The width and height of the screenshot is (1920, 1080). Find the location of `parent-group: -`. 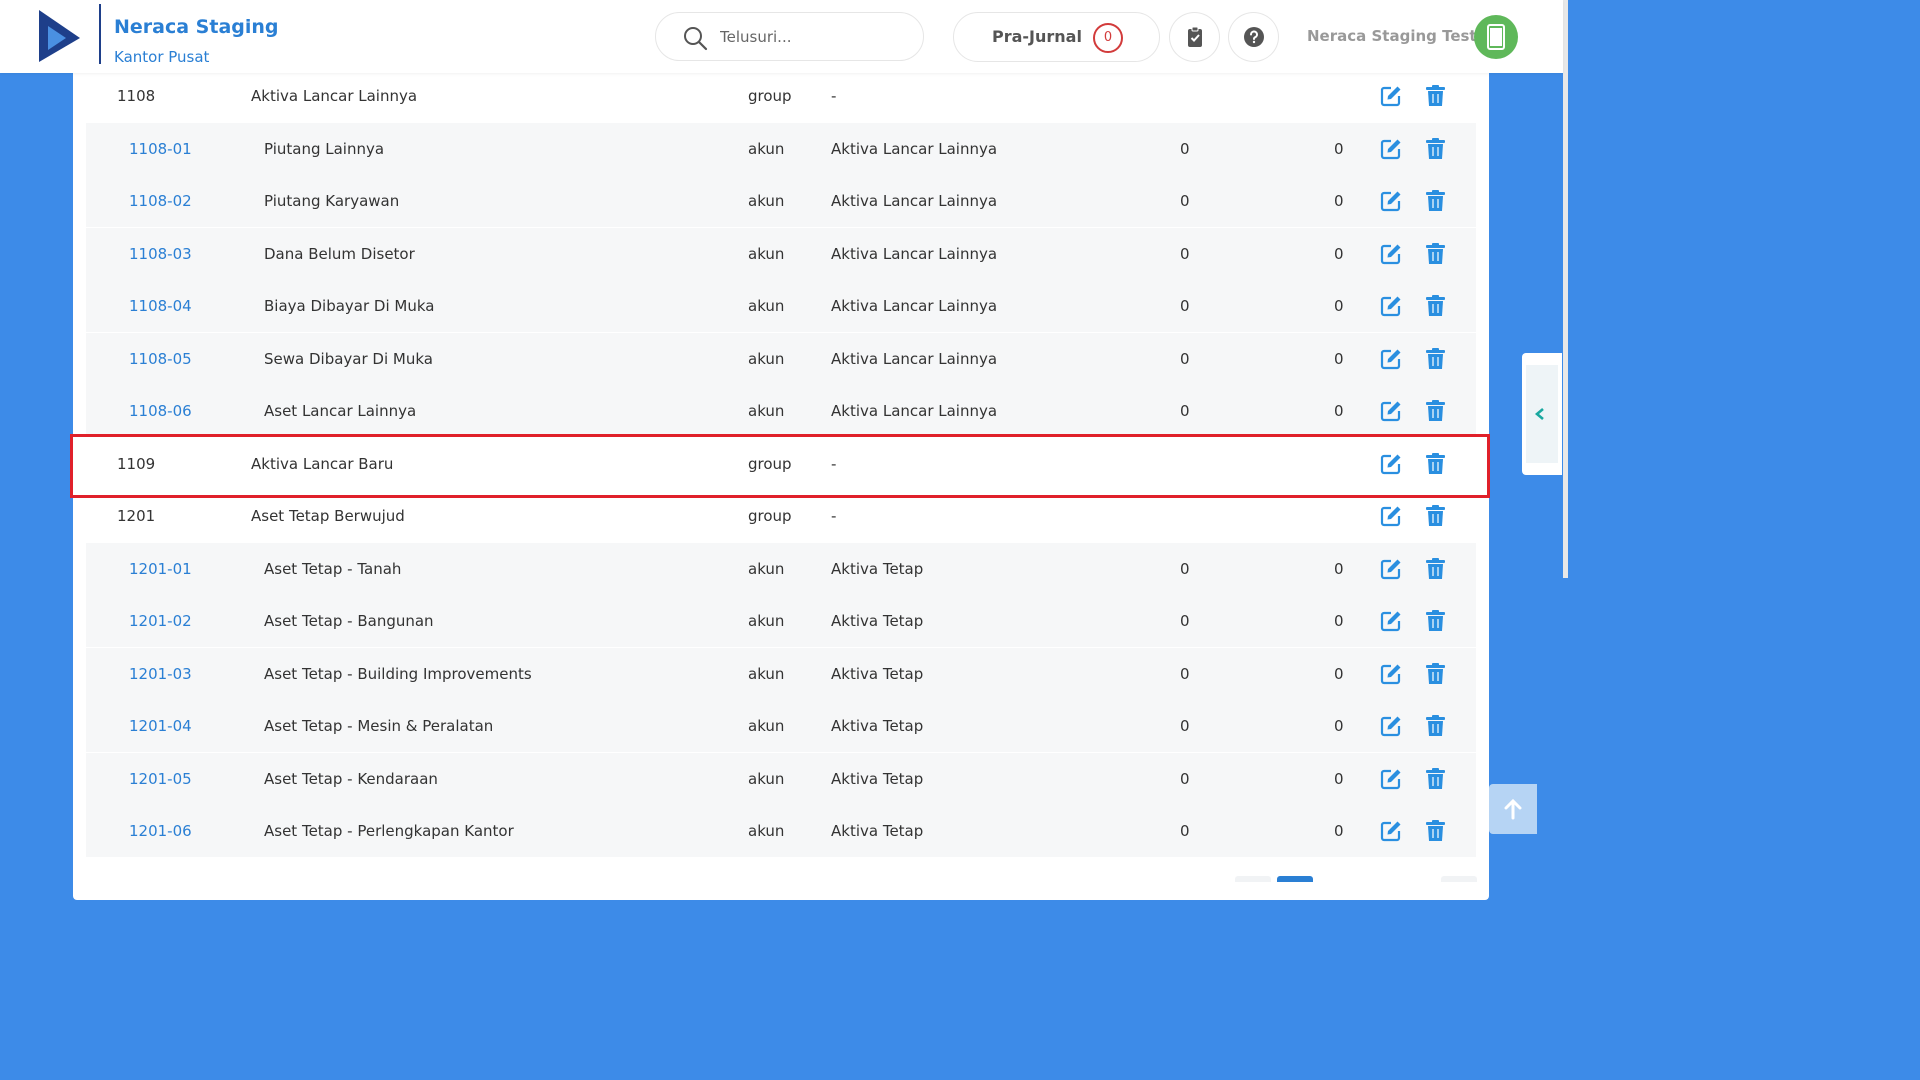

parent-group: - is located at coordinates (834, 96).